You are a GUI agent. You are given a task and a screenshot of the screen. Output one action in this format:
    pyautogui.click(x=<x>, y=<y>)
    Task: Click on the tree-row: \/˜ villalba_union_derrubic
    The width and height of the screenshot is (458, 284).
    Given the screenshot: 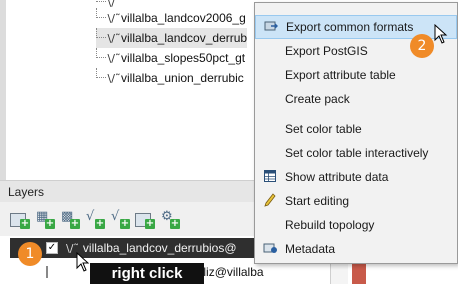 What is the action you would take?
    pyautogui.click(x=170, y=78)
    